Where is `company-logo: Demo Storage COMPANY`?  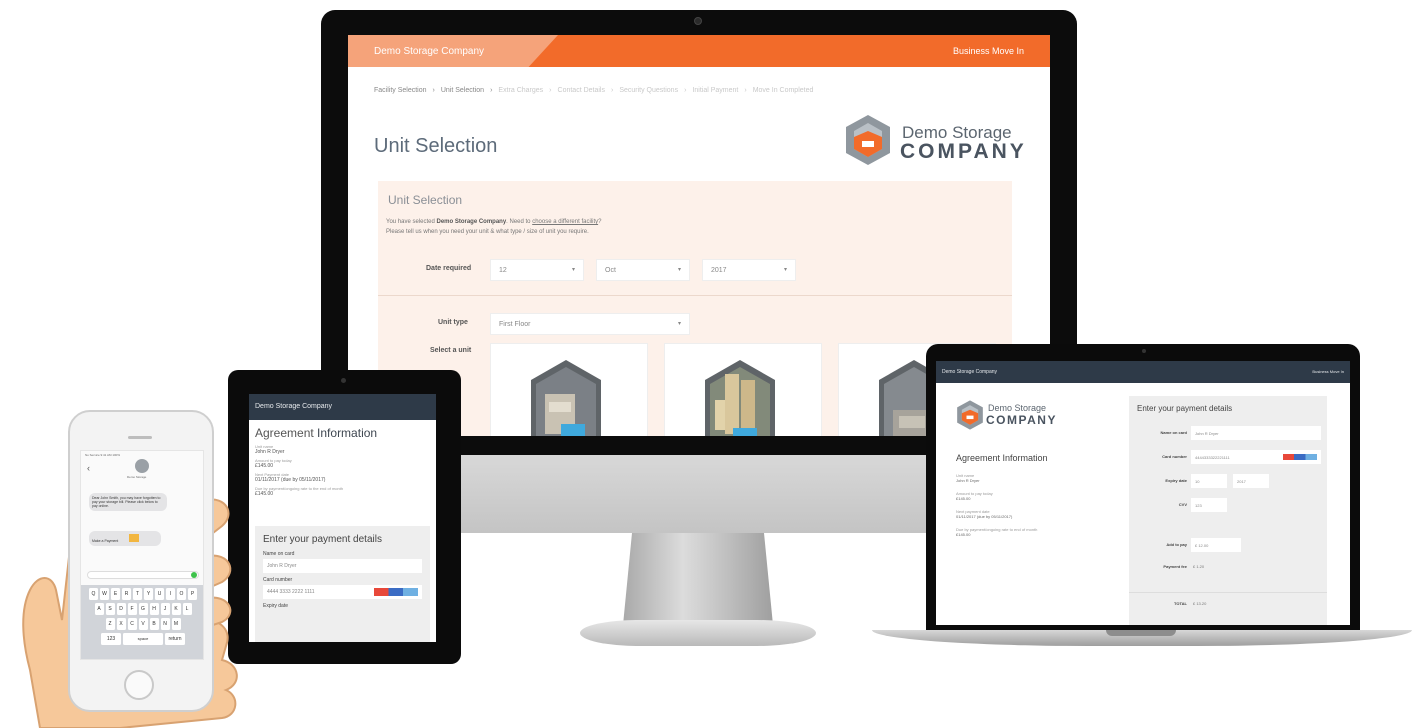 company-logo: Demo Storage COMPANY is located at coordinates (1006, 416).